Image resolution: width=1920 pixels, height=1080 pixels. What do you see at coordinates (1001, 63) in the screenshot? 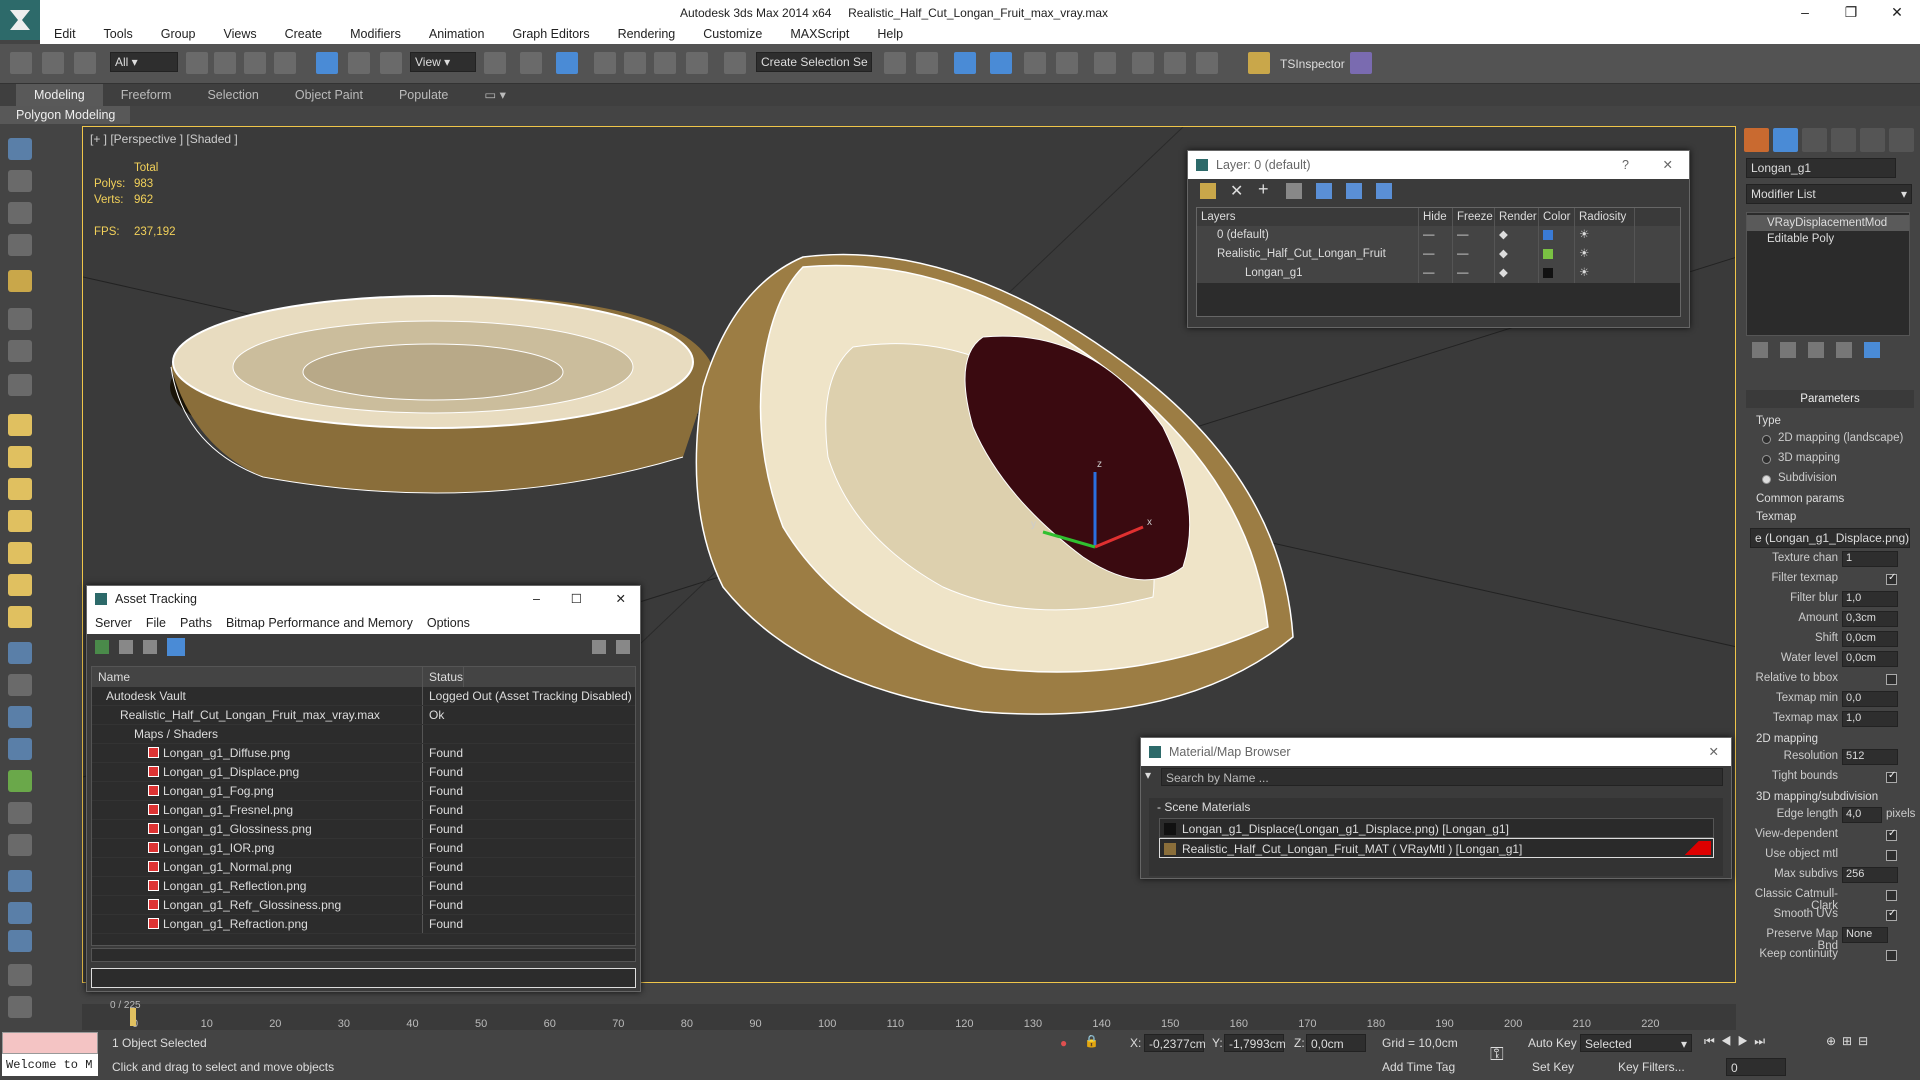
I see `ribbon-toggle-icon` at bounding box center [1001, 63].